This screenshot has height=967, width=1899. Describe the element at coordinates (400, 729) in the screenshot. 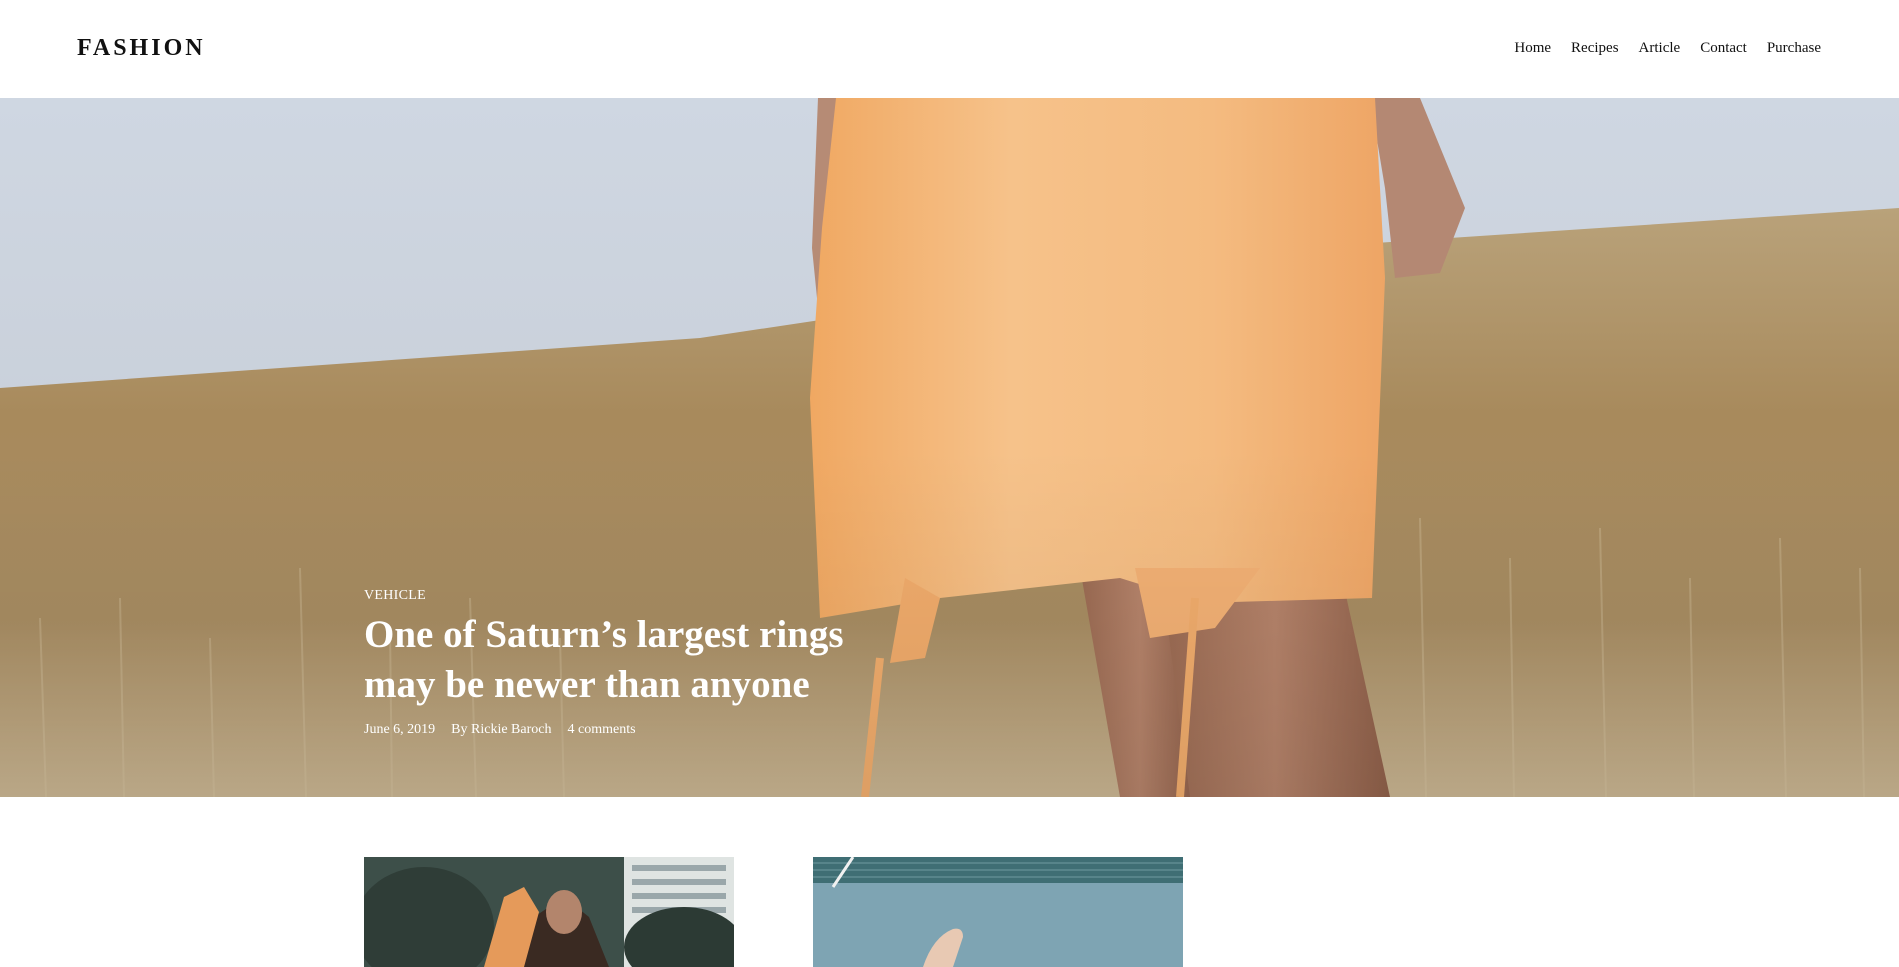

I see `hero-date: June 6, 2019` at that location.